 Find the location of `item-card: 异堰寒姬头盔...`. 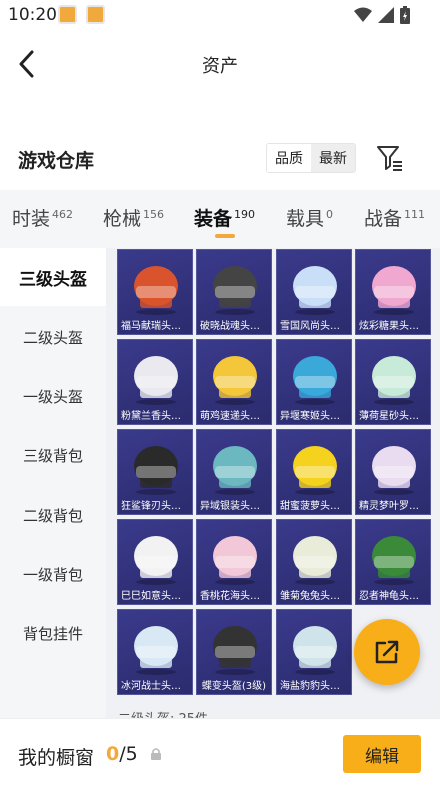

item-card: 异堰寒姬头盔... is located at coordinates (314, 382).